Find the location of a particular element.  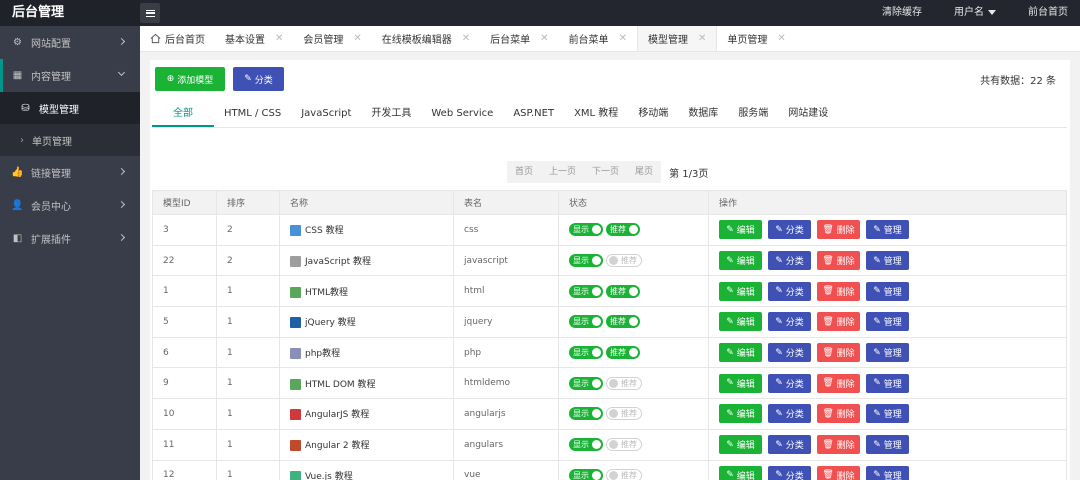

clear-cache-link: 清除缓存 is located at coordinates (902, 13).